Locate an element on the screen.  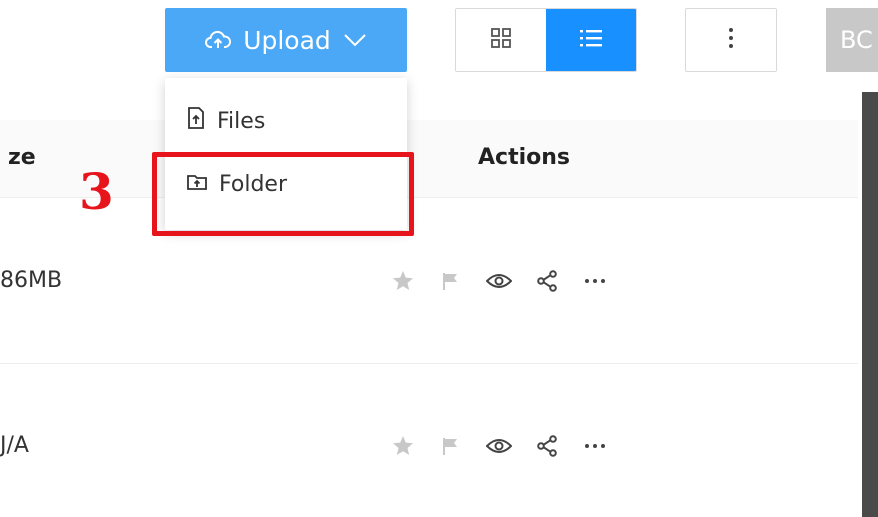
more-options-button is located at coordinates (731, 40).